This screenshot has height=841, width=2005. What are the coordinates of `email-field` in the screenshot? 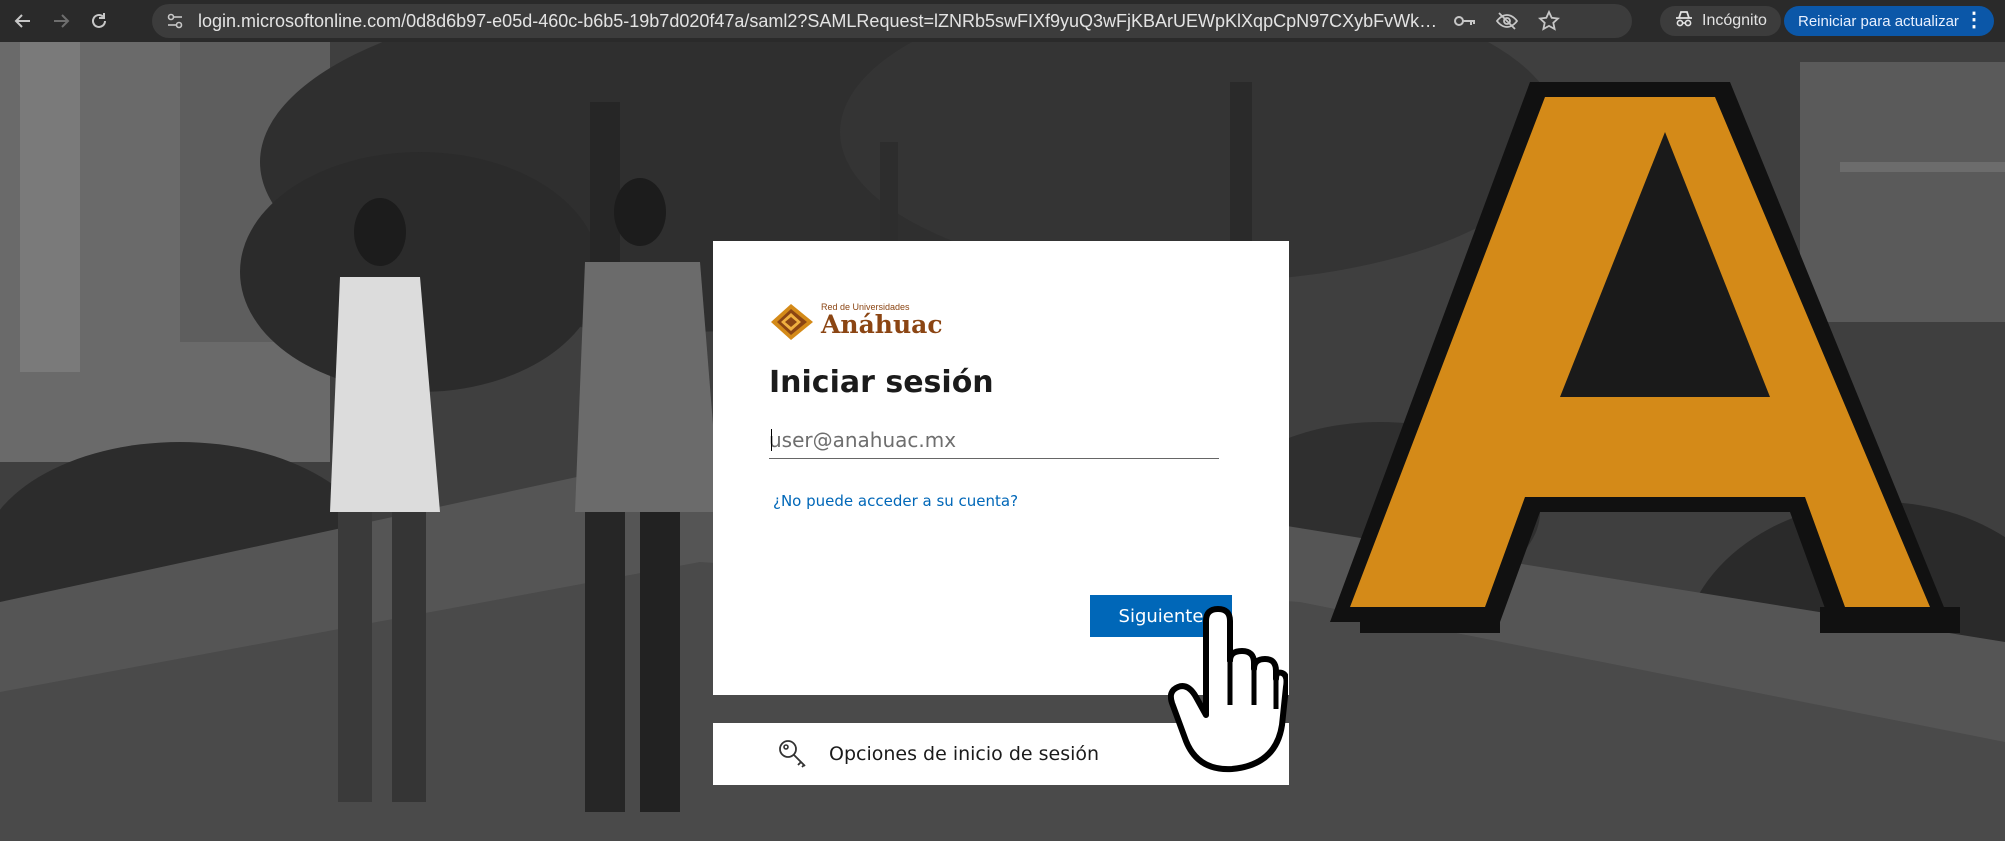 It's located at (994, 440).